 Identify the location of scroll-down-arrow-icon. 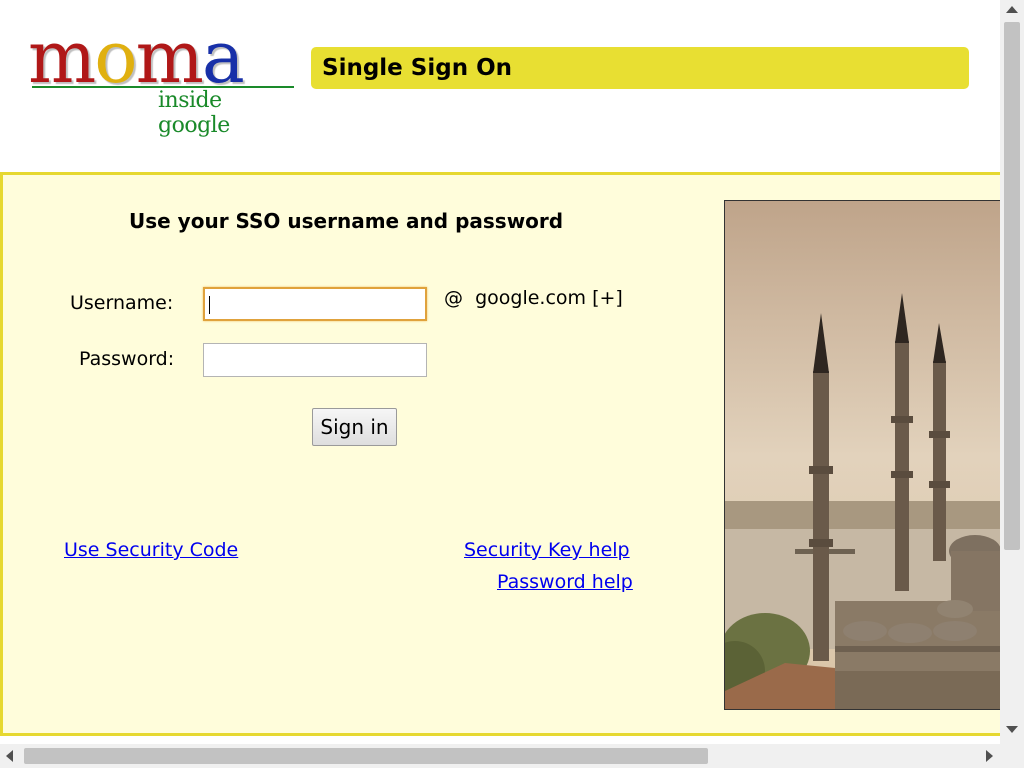
(1012, 729).